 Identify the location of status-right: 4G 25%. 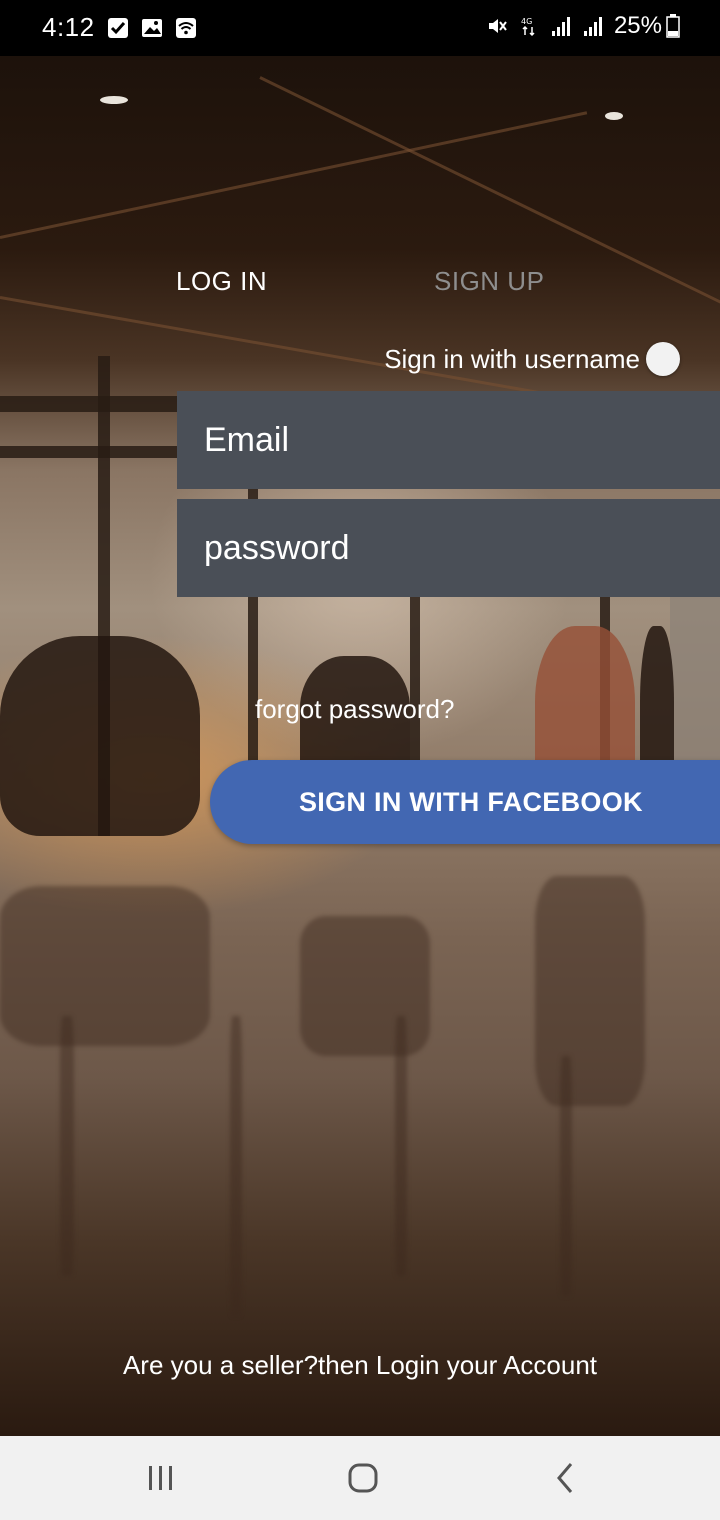
(583, 26).